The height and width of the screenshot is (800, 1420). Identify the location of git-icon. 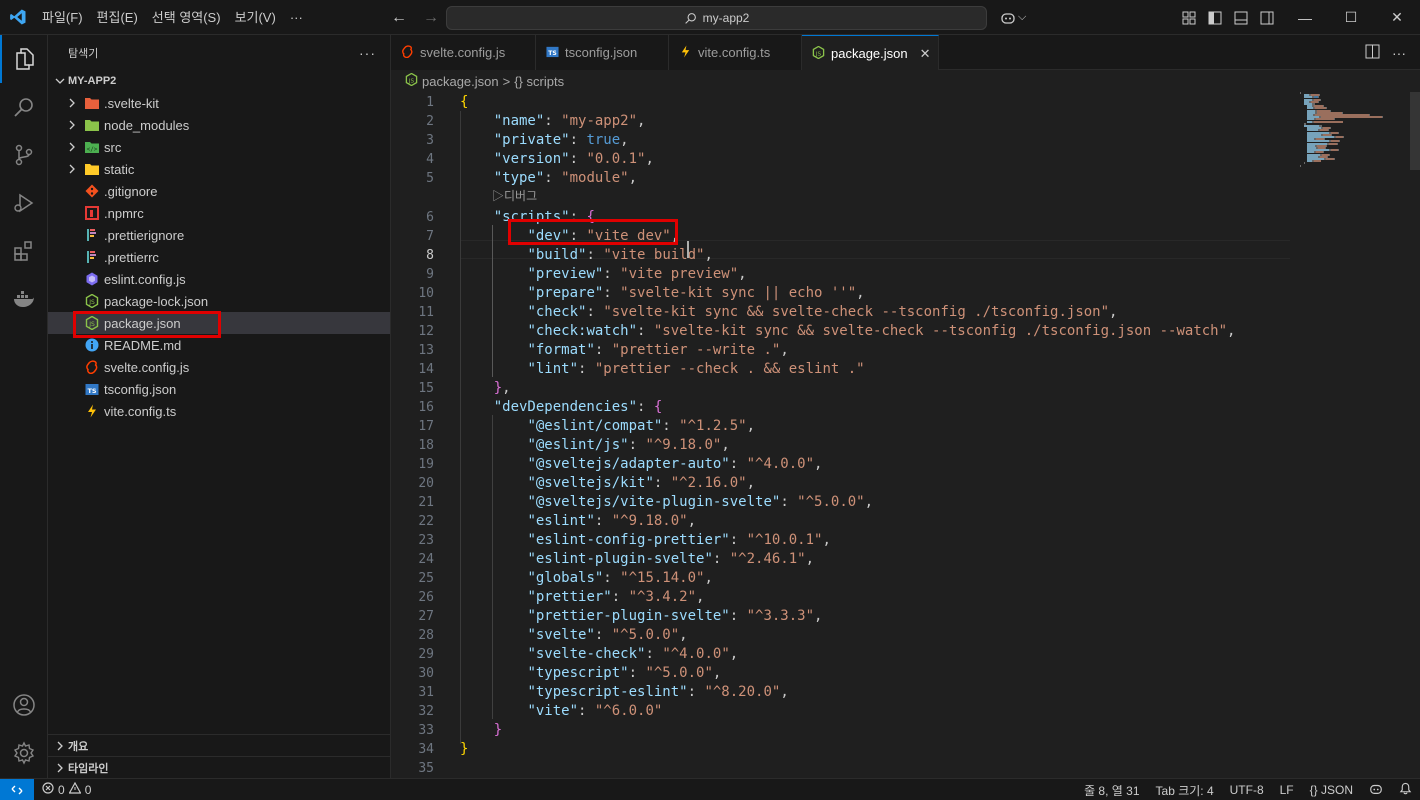
(92, 191).